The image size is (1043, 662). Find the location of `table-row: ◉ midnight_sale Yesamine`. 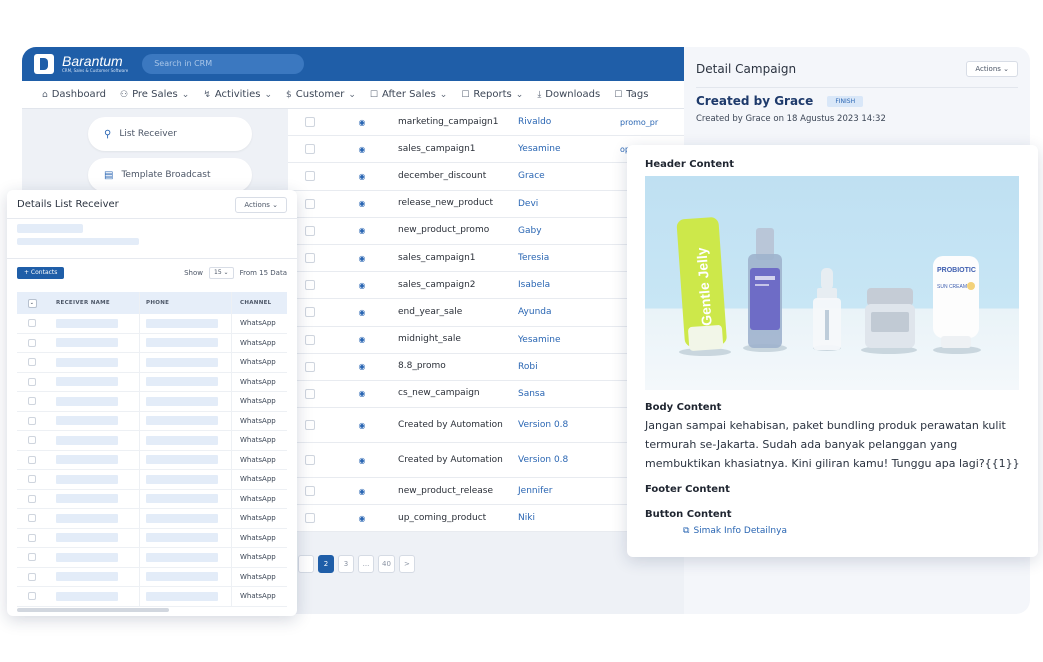

table-row: ◉ midnight_sale Yesamine is located at coordinates (486, 340).